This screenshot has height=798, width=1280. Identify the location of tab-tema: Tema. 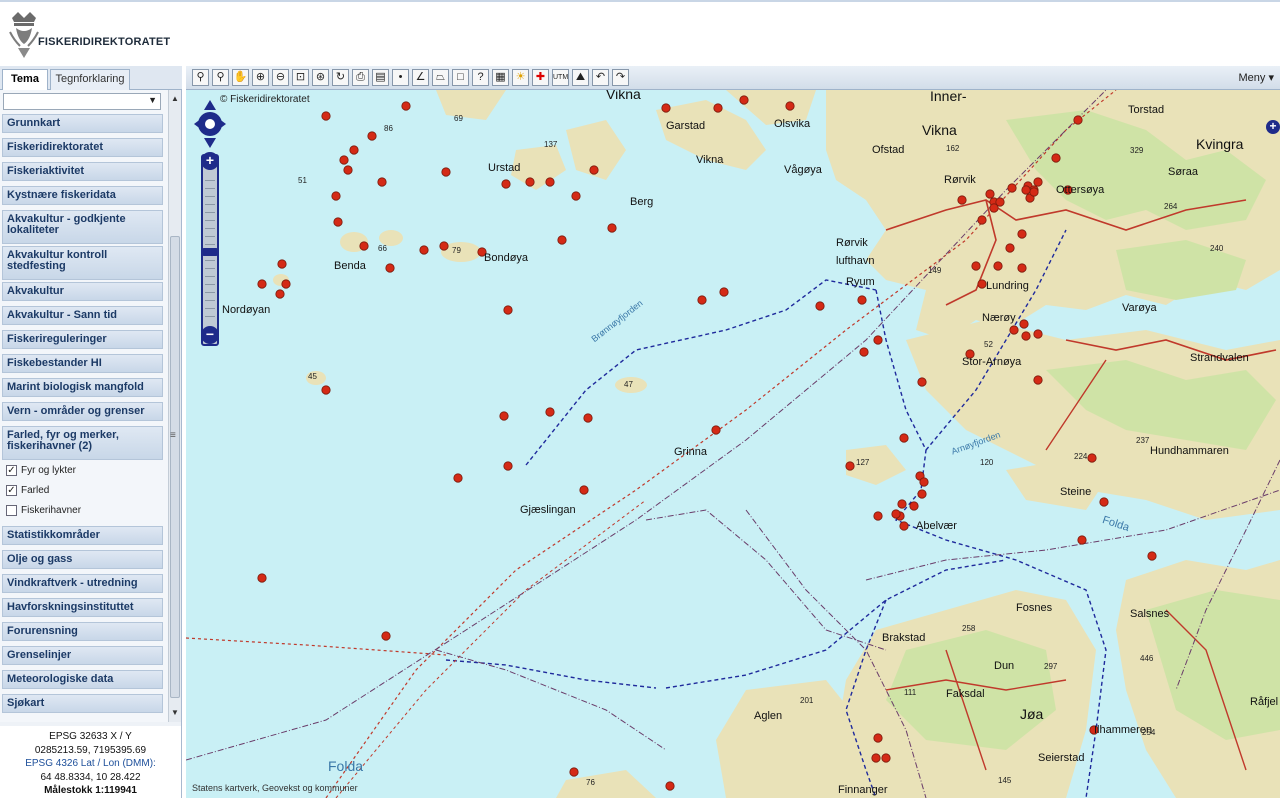
(25, 80).